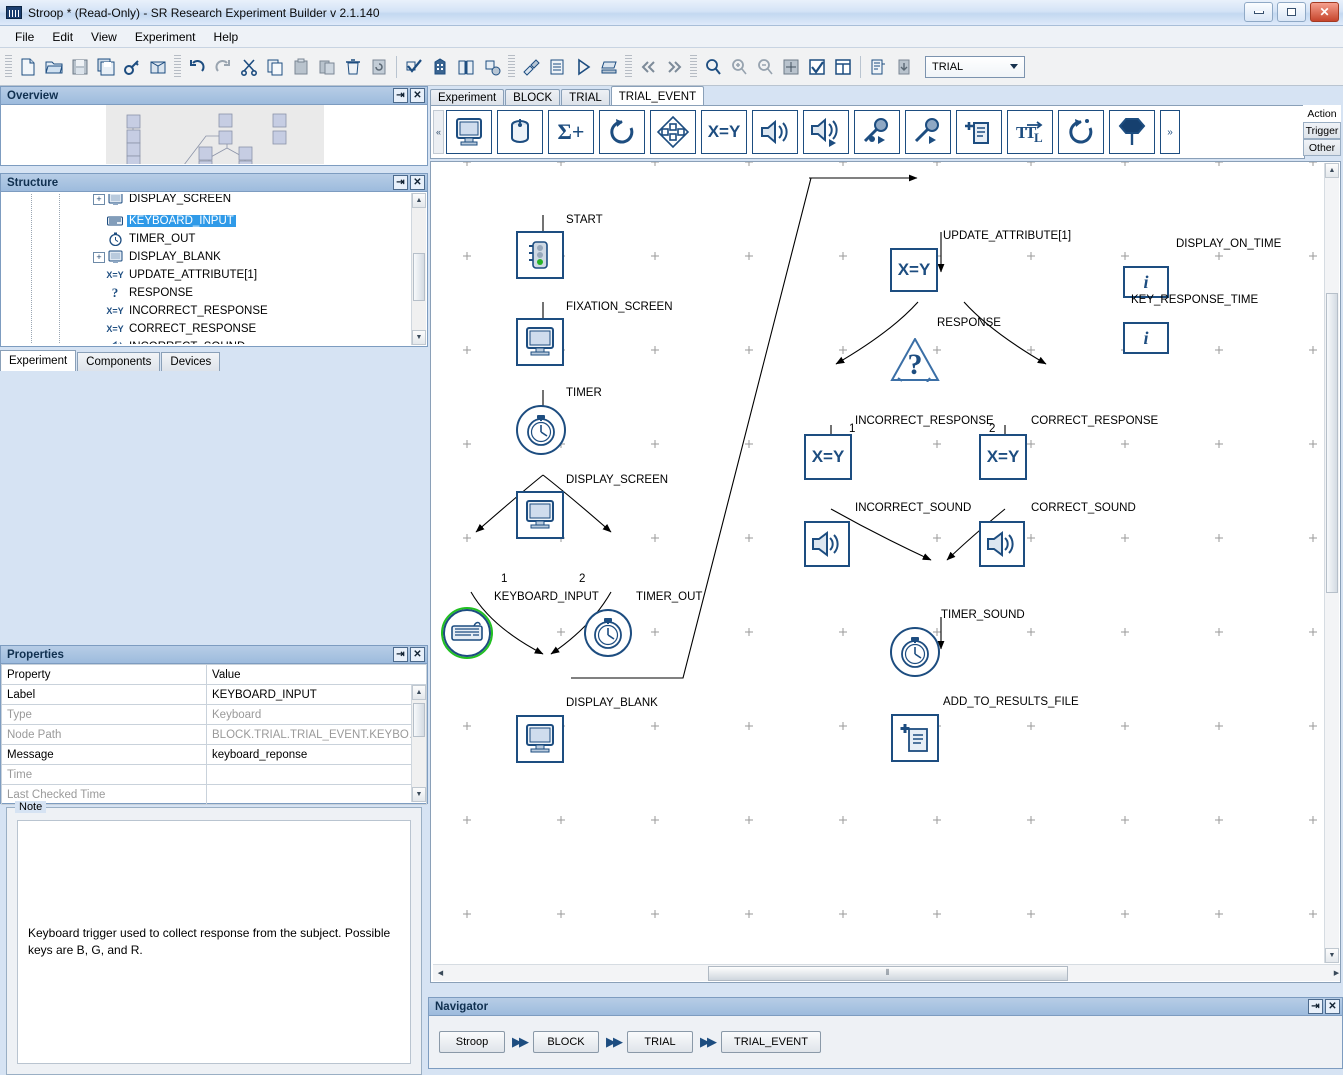  What do you see at coordinates (791, 67) in the screenshot?
I see `fit-icon` at bounding box center [791, 67].